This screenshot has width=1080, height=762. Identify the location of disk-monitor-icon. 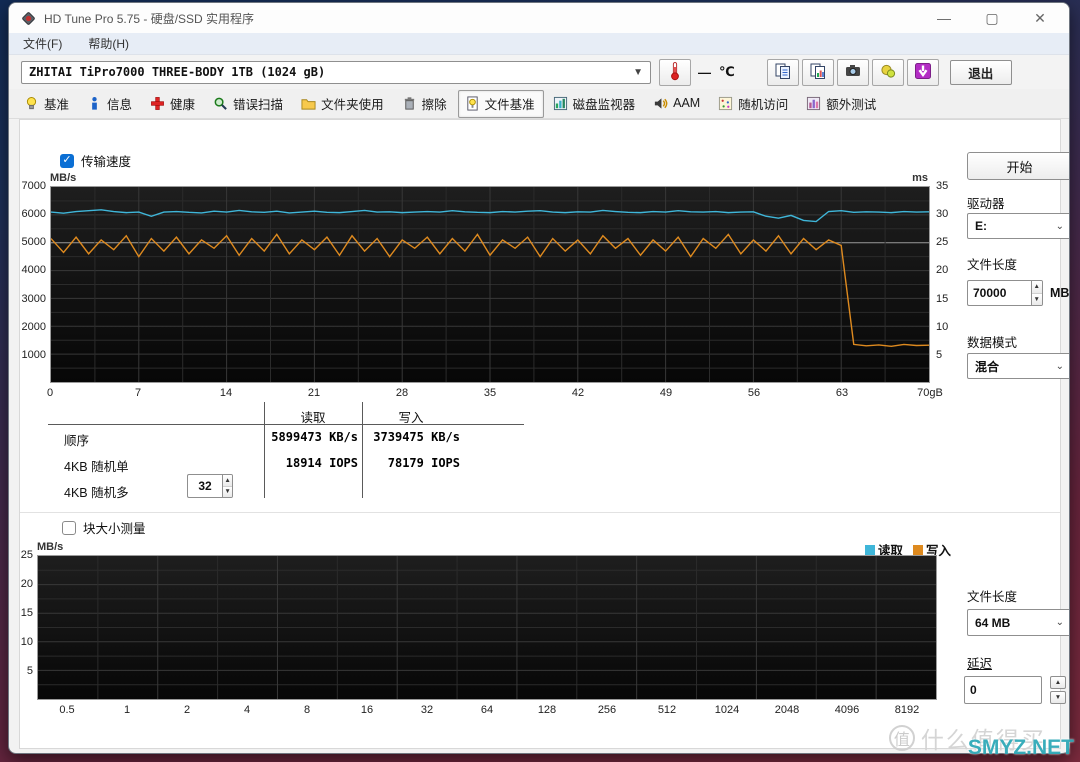
(560, 103).